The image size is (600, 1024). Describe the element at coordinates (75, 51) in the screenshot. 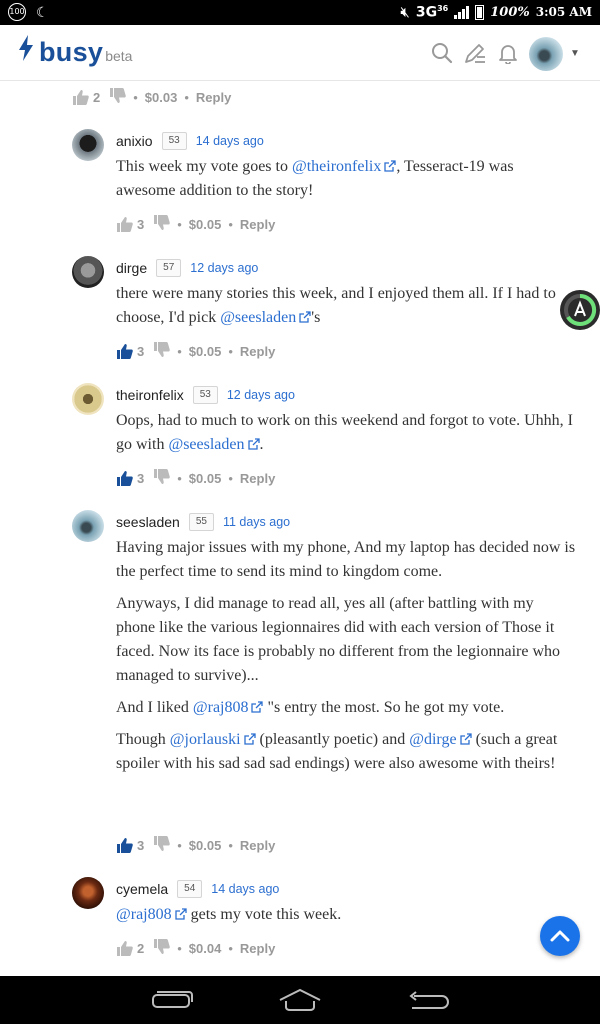

I see `busy-logo: busy beta` at that location.